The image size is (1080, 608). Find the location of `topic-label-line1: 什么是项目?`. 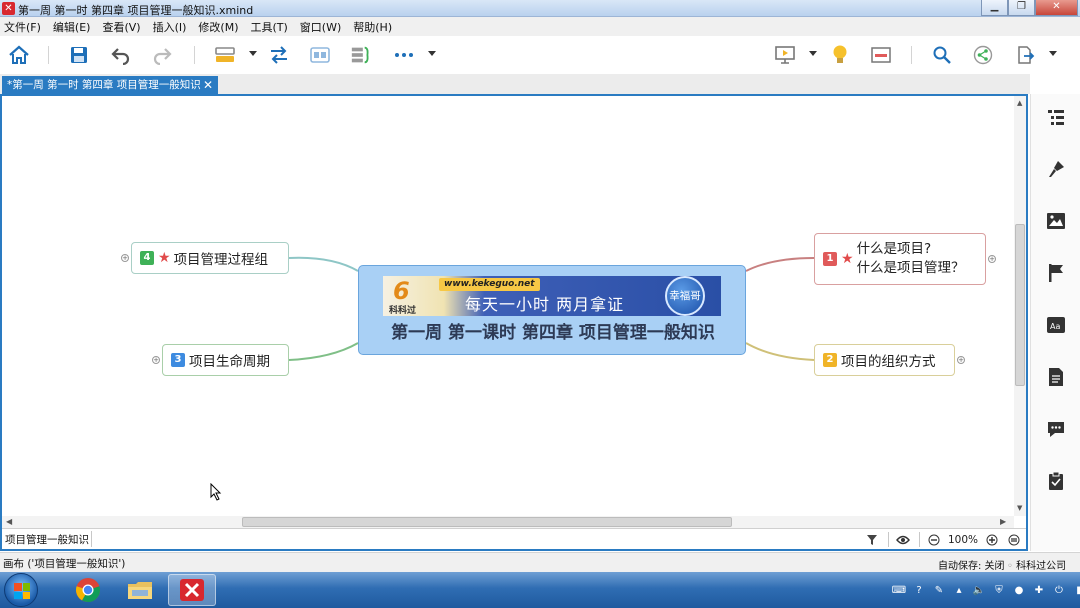

topic-label-line1: 什么是项目? is located at coordinates (894, 249).